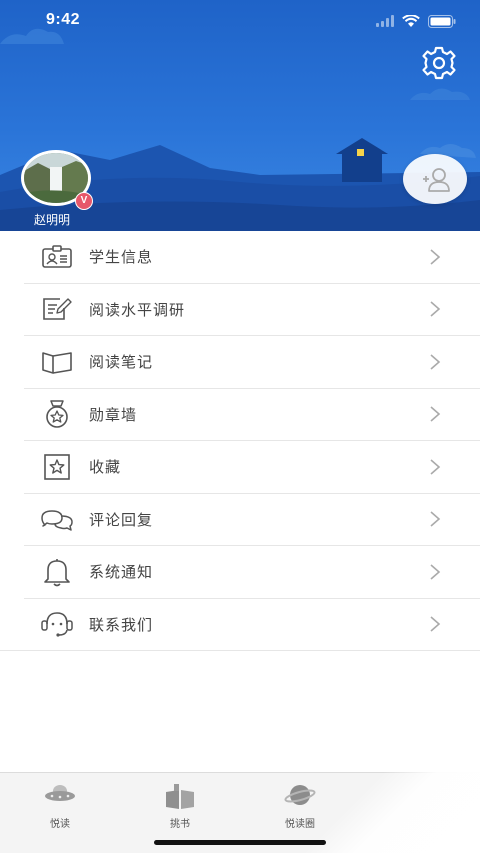 The width and height of the screenshot is (480, 853). What do you see at coordinates (252, 572) in the screenshot?
I see `menu-item-system-notifications: 系统通知` at bounding box center [252, 572].